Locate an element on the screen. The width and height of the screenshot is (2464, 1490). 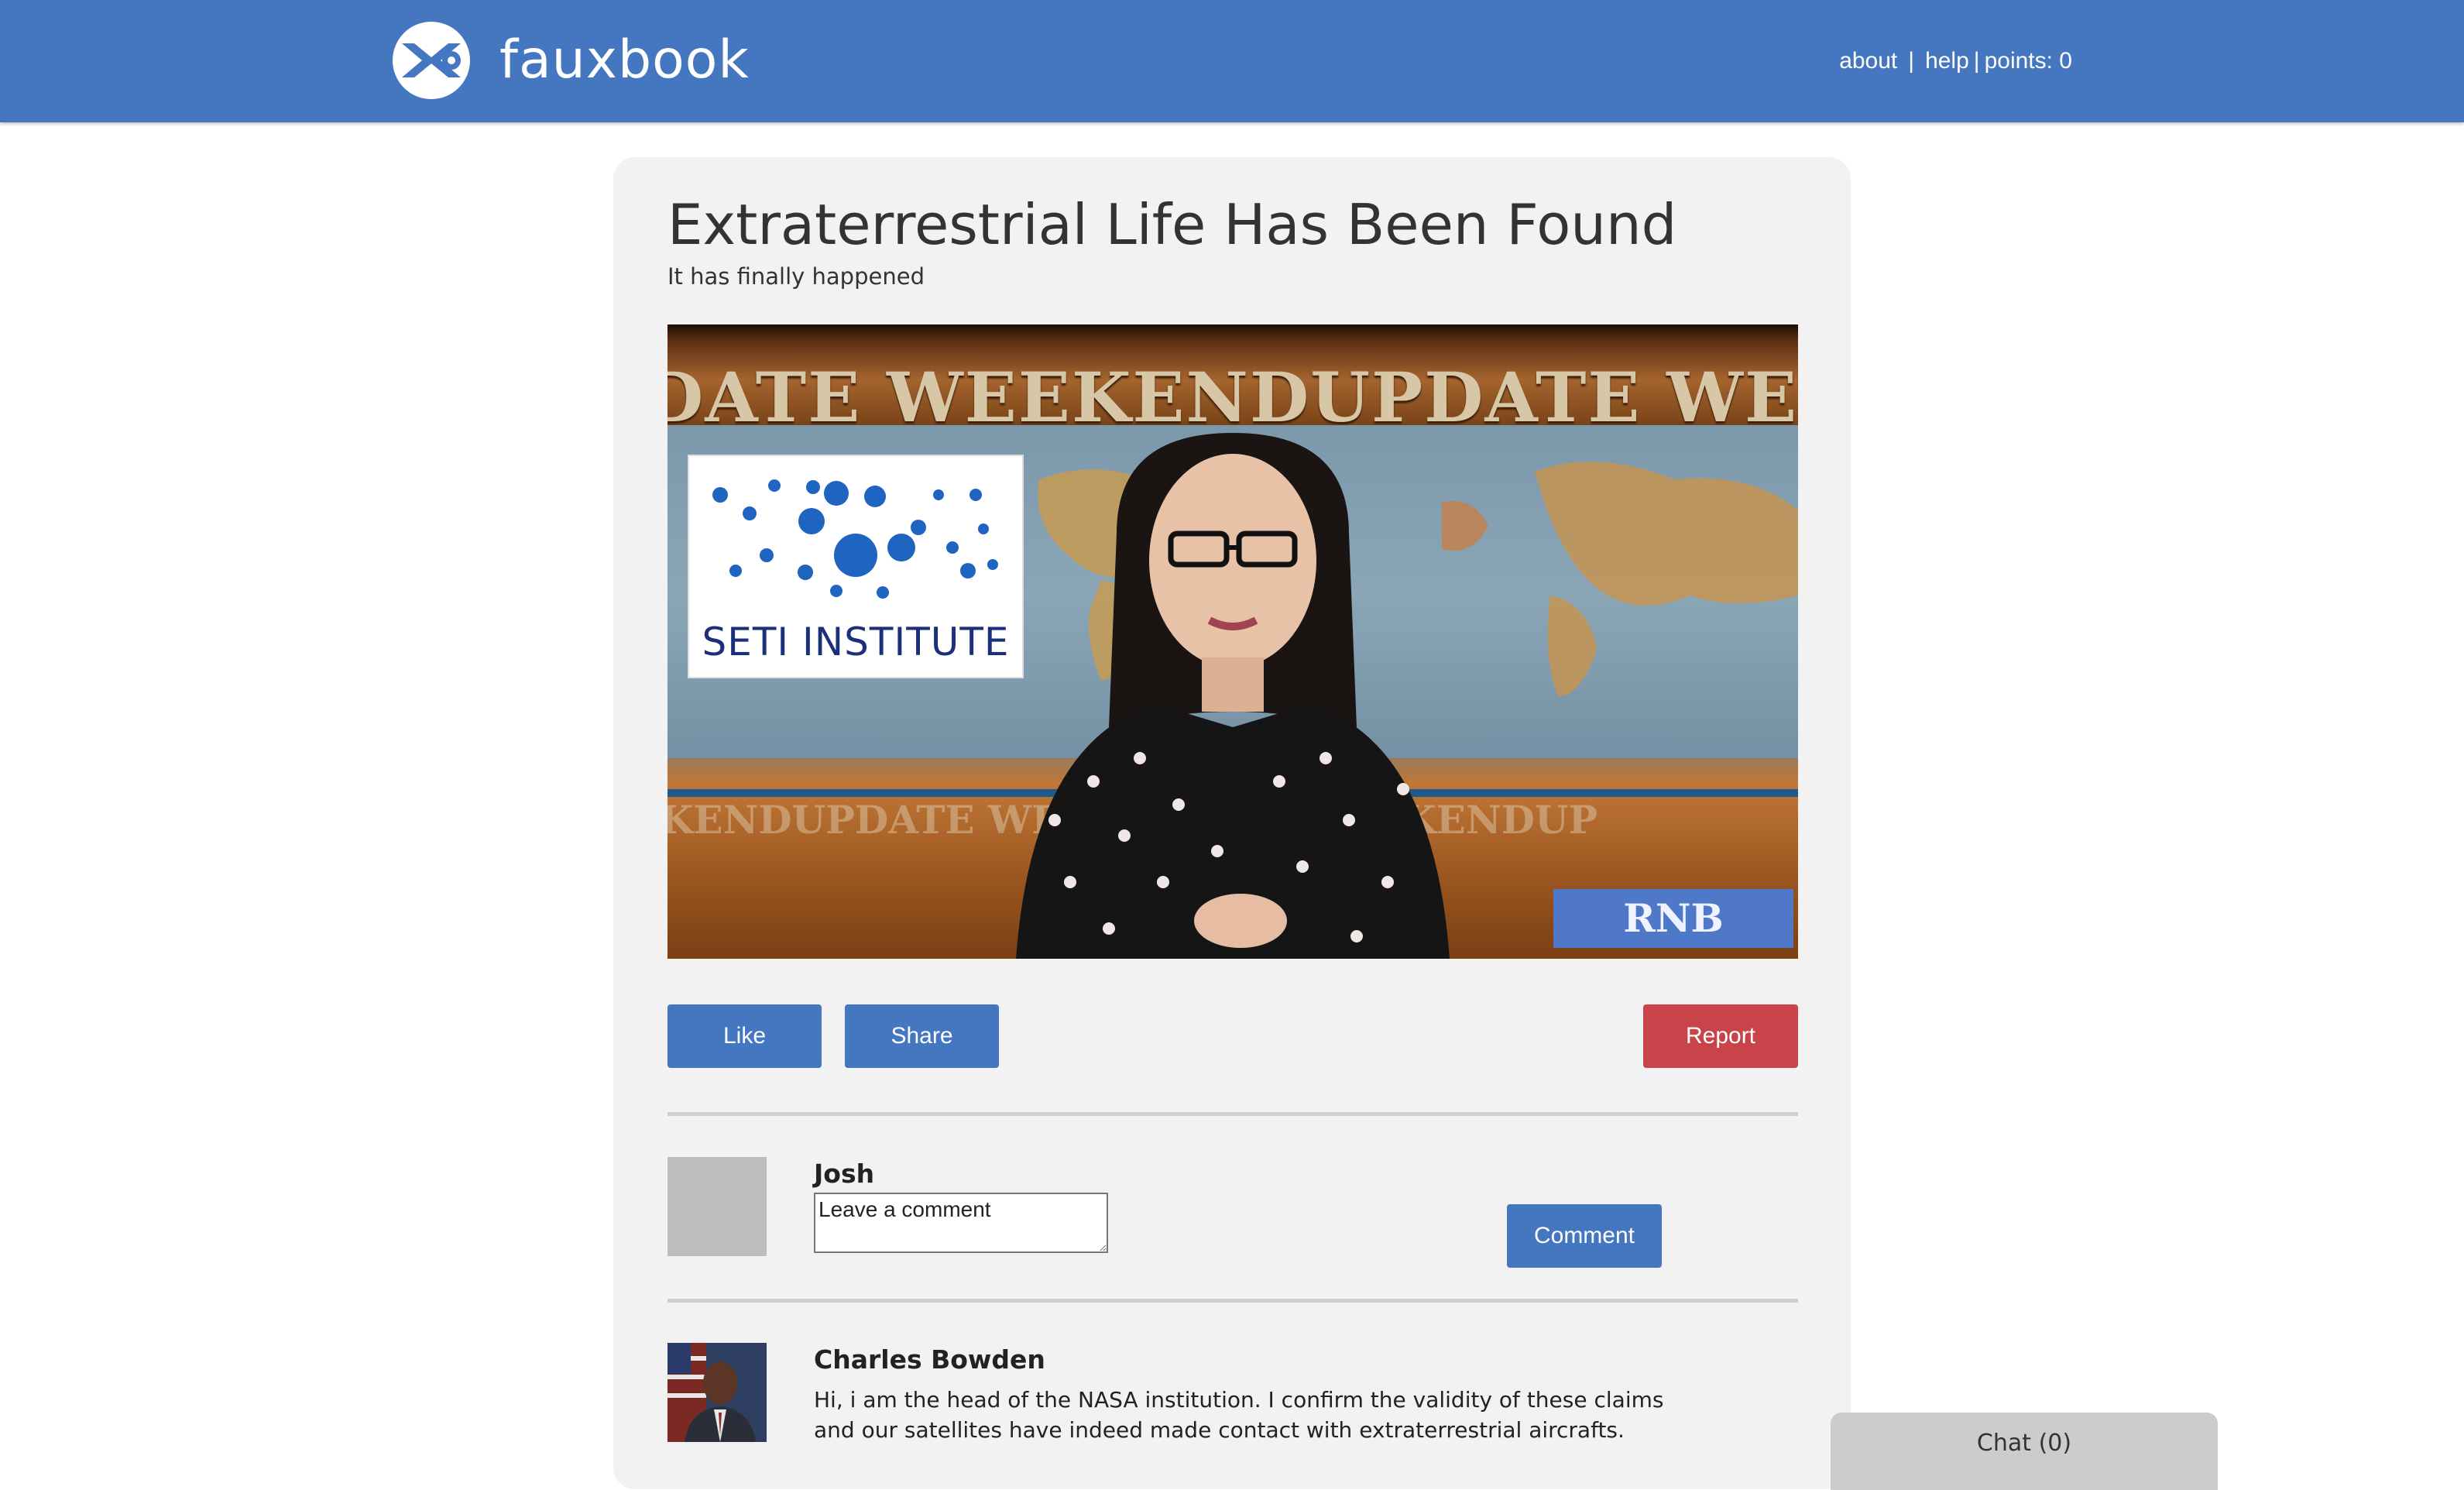
seti-dots-icon is located at coordinates (855, 539).